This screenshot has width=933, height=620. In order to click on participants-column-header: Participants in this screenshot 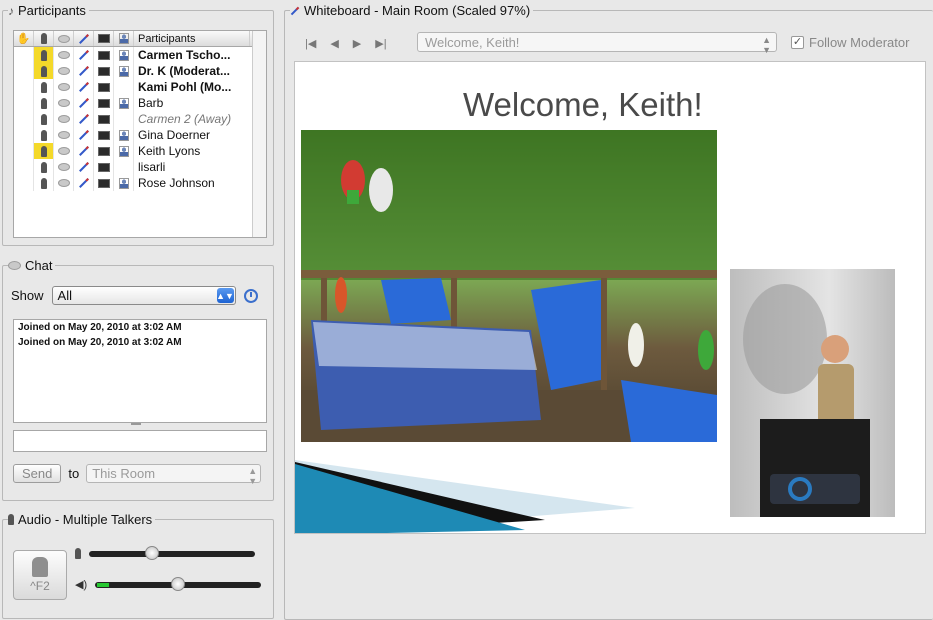, I will do `click(192, 38)`.